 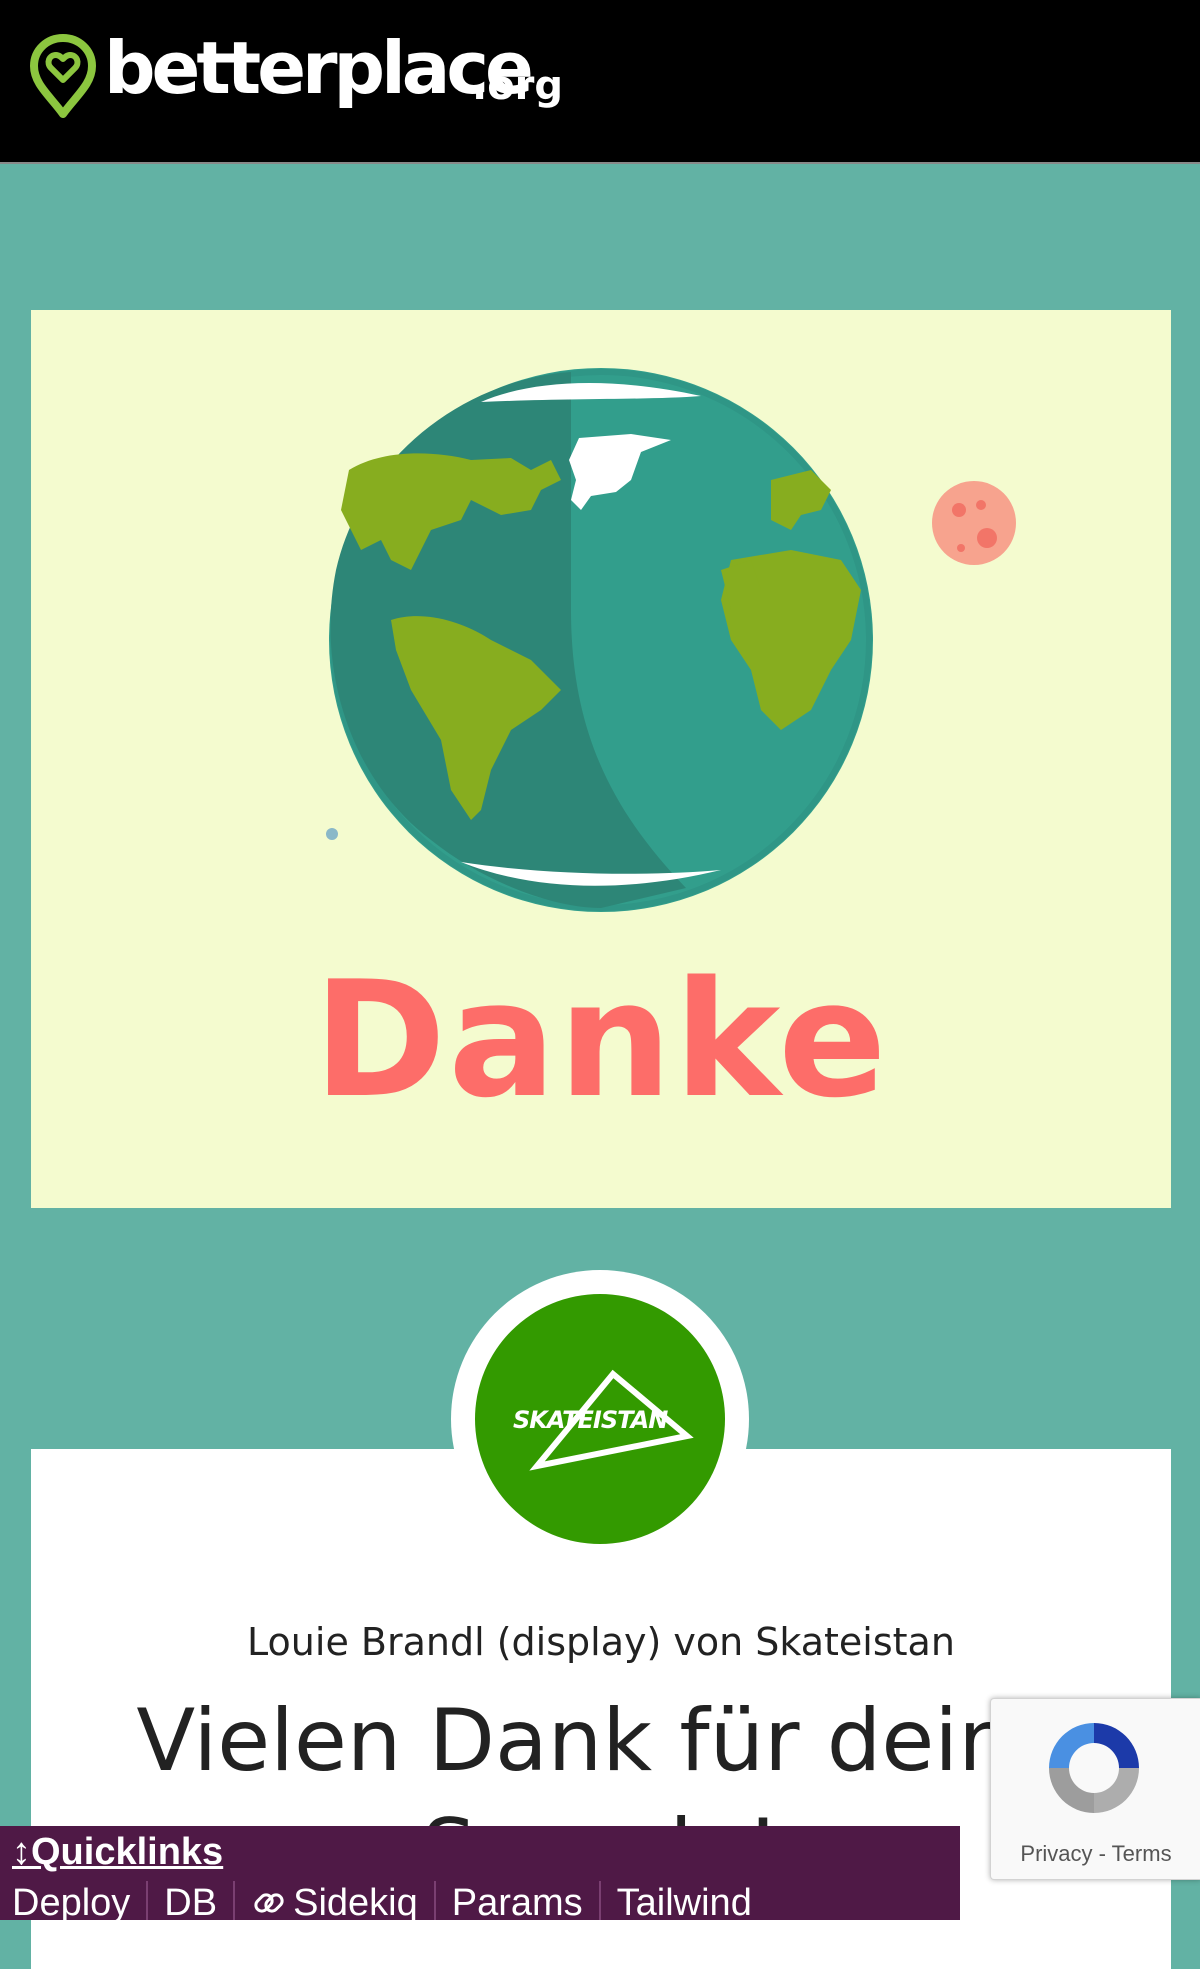 I want to click on betterplace-logo: betterplace .org, so click(x=310, y=80).